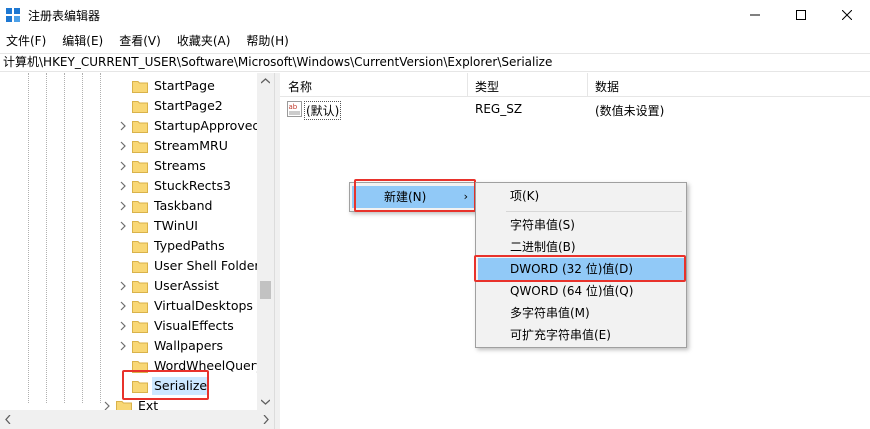 This screenshot has height=429, width=870. I want to click on submenu-item-expandable-string: 可扩充字符串值(E), so click(581, 335).